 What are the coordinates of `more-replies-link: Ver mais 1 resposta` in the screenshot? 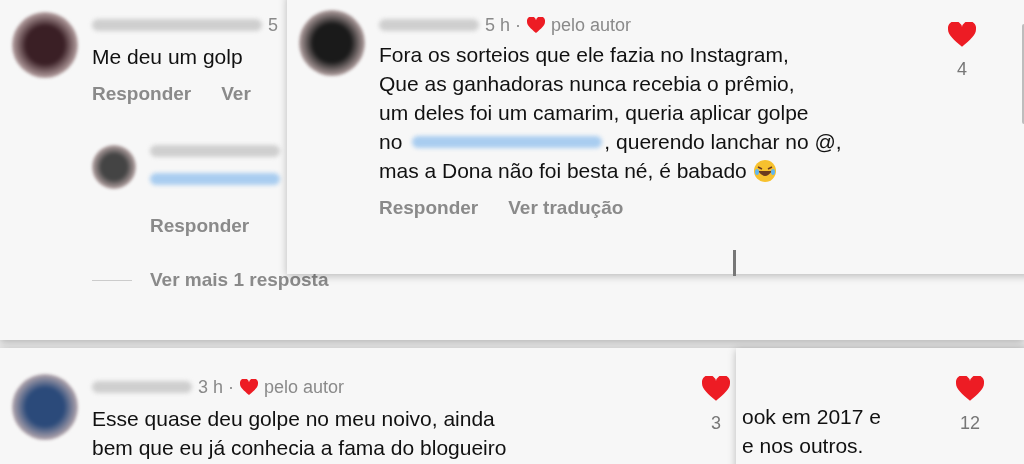 It's located at (239, 280).